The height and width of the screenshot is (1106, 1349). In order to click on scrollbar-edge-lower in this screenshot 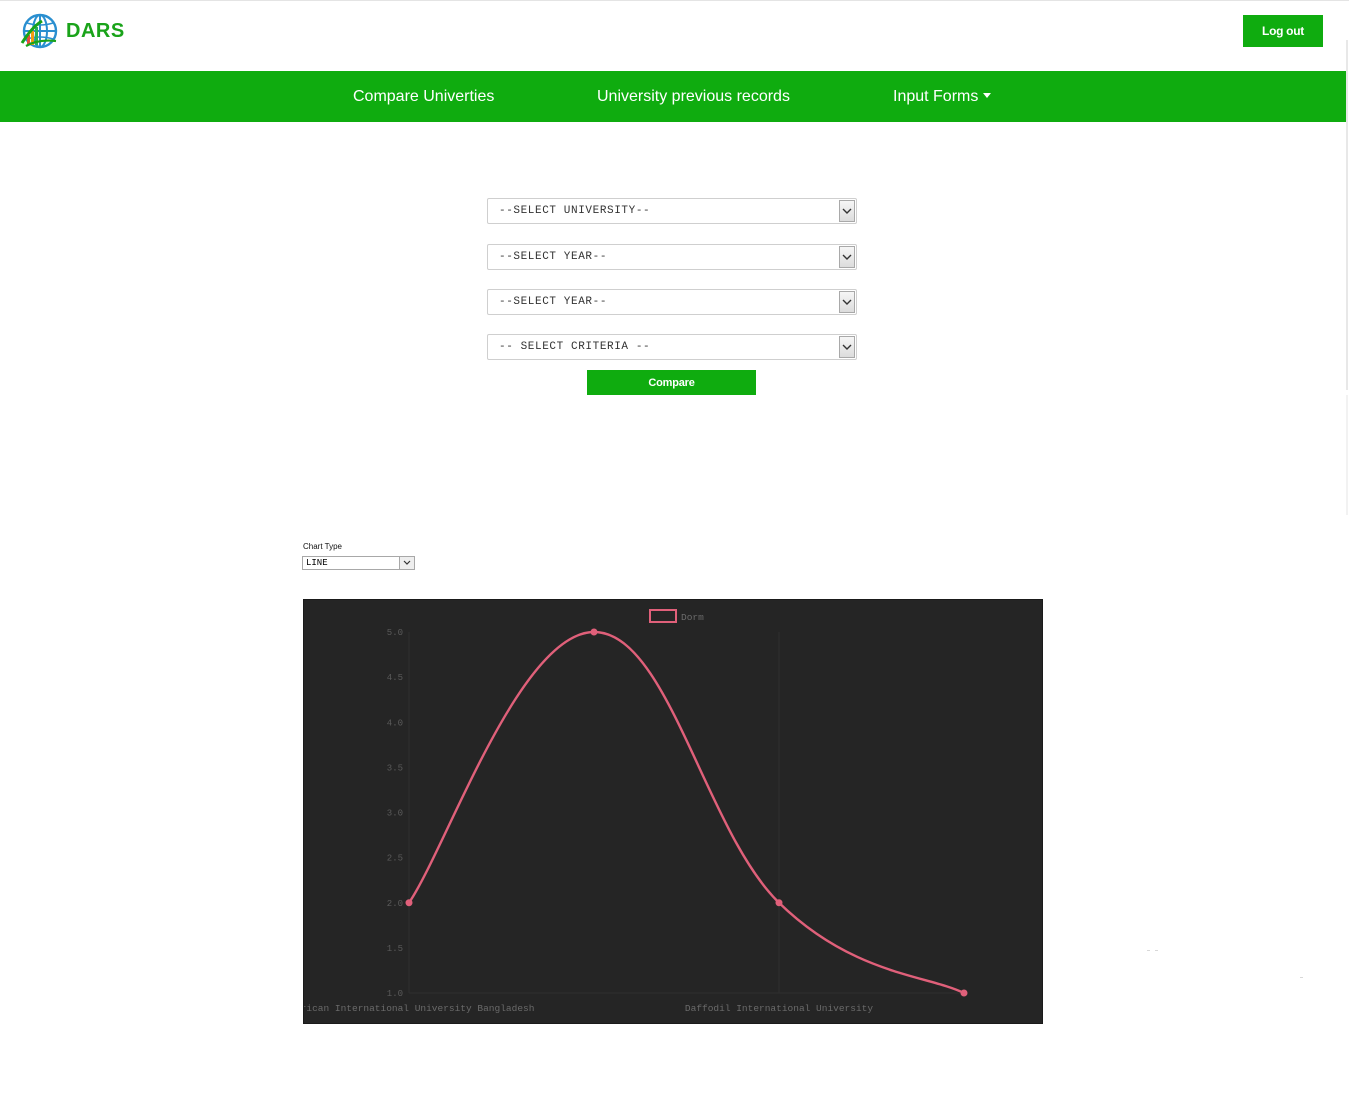, I will do `click(1347, 455)`.